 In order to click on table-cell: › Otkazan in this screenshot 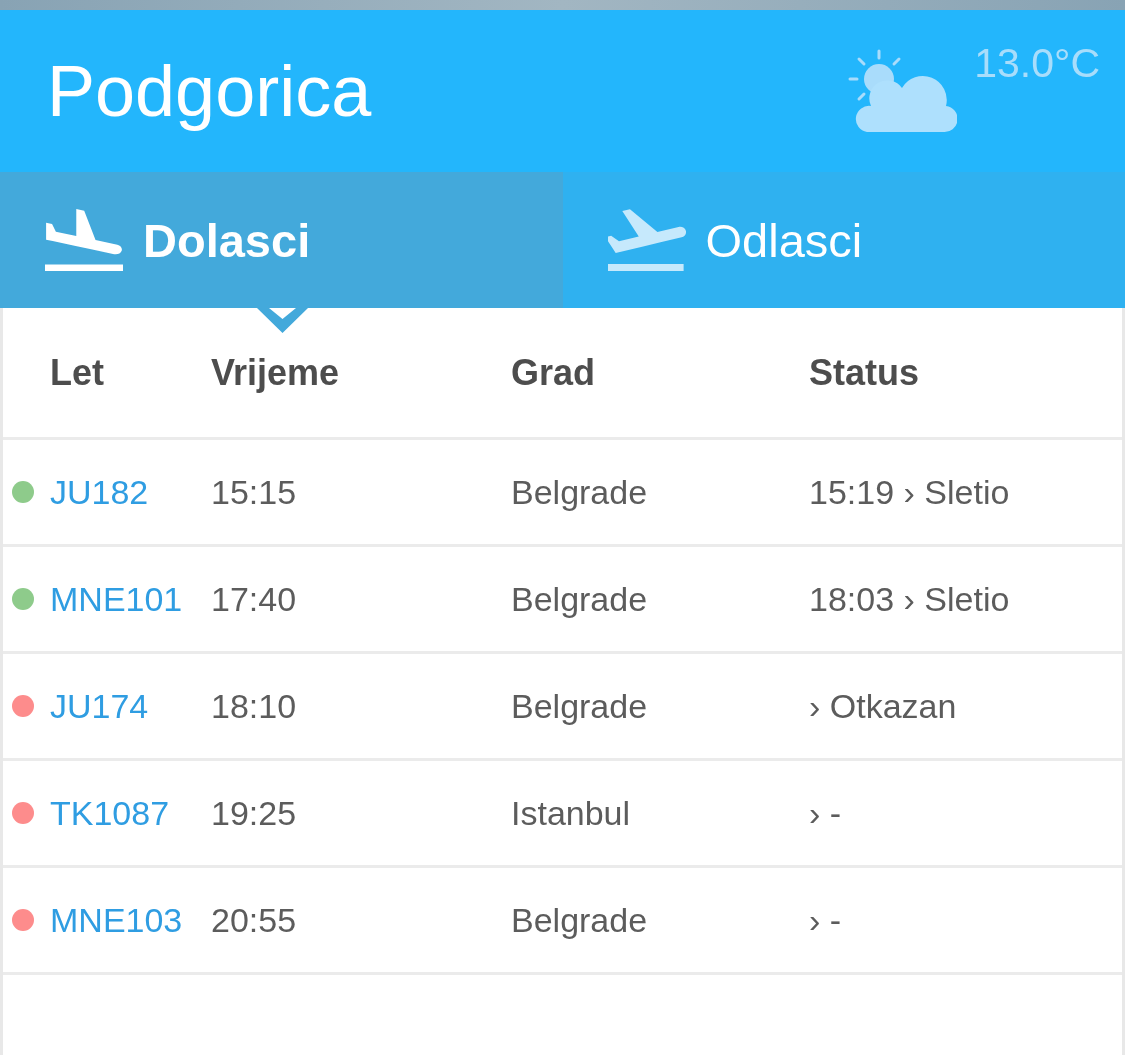, I will do `click(883, 706)`.